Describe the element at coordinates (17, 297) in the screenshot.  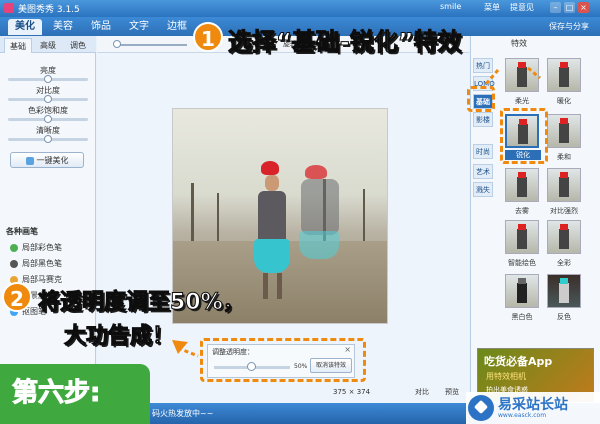
I see `step-2-marker: 2` at that location.